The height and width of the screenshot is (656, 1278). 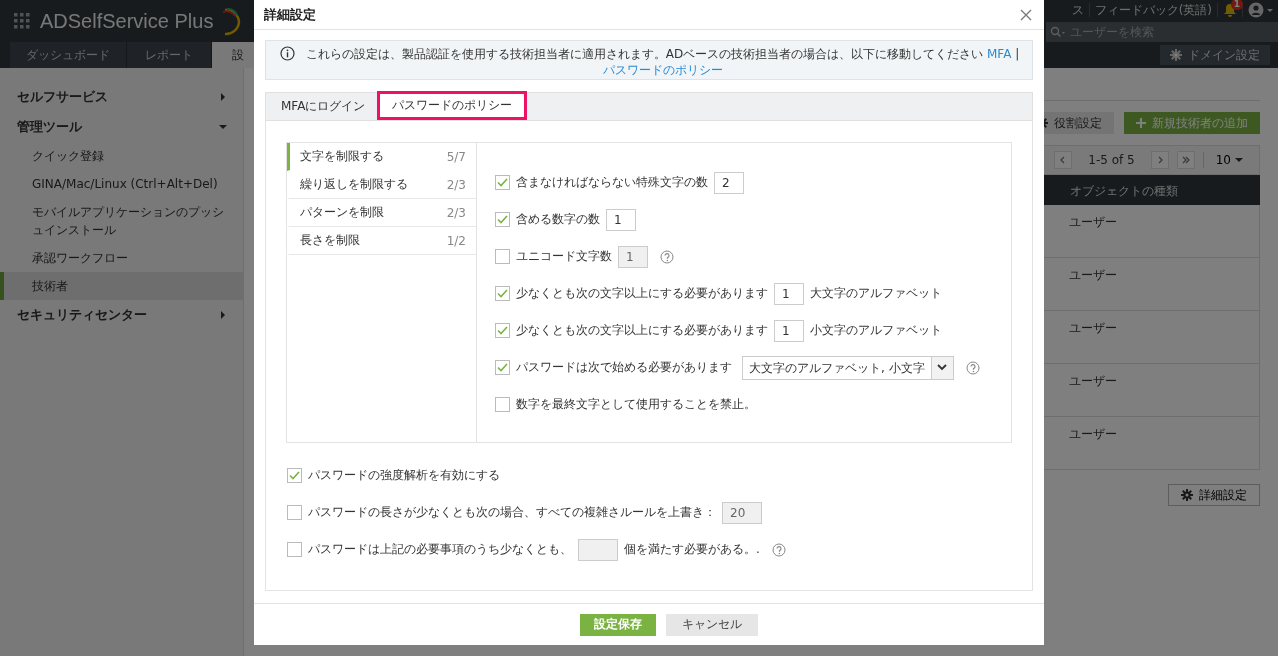 I want to click on page-size-dropdown: 10, so click(x=1225, y=160).